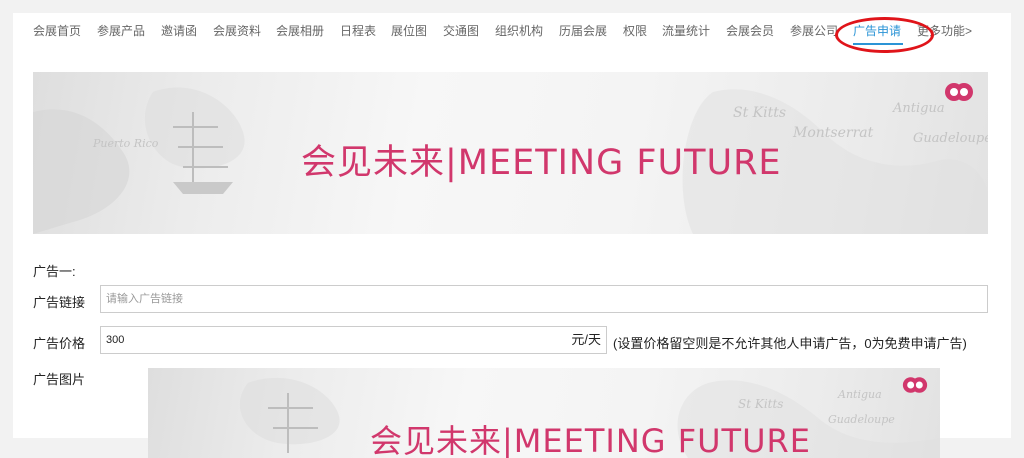 The image size is (1024, 458). Describe the element at coordinates (877, 31) in the screenshot. I see `nav-item-ad-application: 广告申请` at that location.